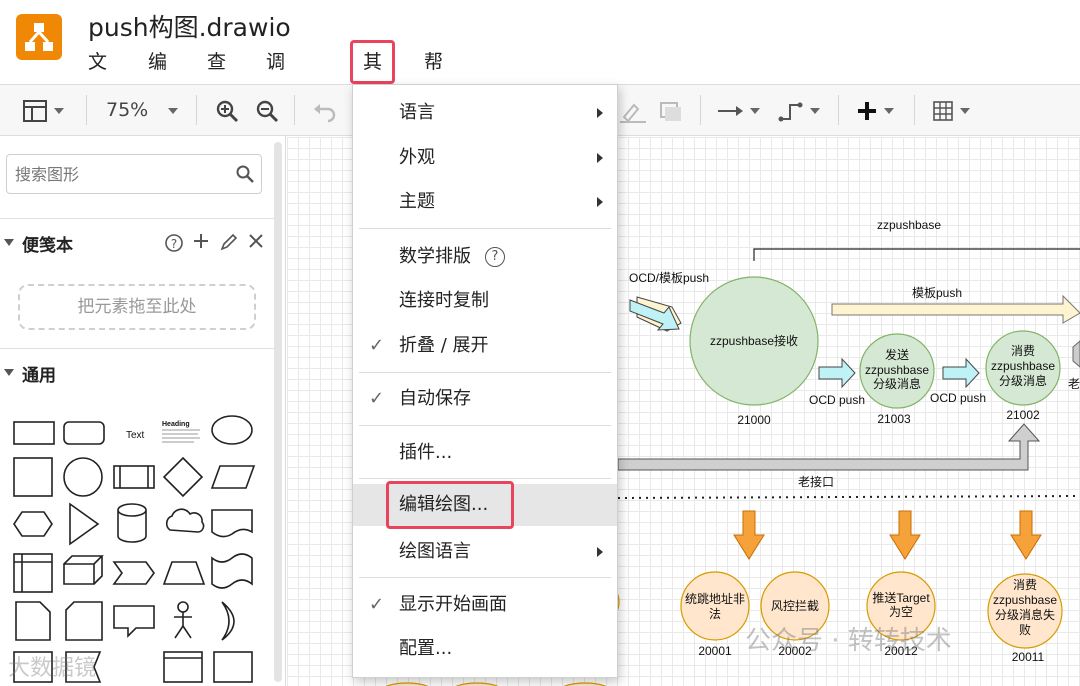 The height and width of the screenshot is (686, 1080). What do you see at coordinates (183, 667) in the screenshot?
I see `swimlane-shape` at bounding box center [183, 667].